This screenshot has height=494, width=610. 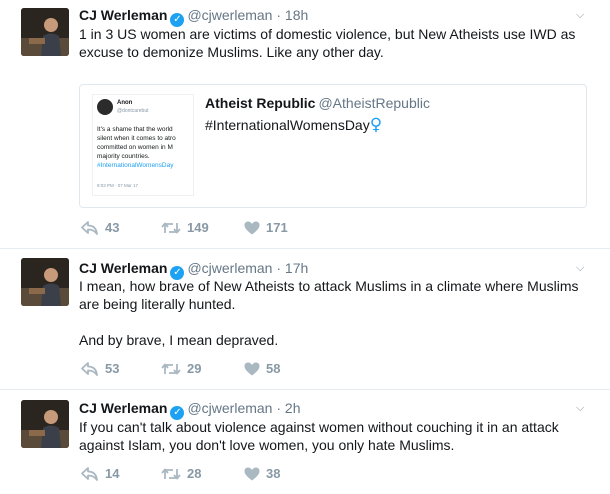 What do you see at coordinates (100, 228) in the screenshot?
I see `reply-button: 43` at bounding box center [100, 228].